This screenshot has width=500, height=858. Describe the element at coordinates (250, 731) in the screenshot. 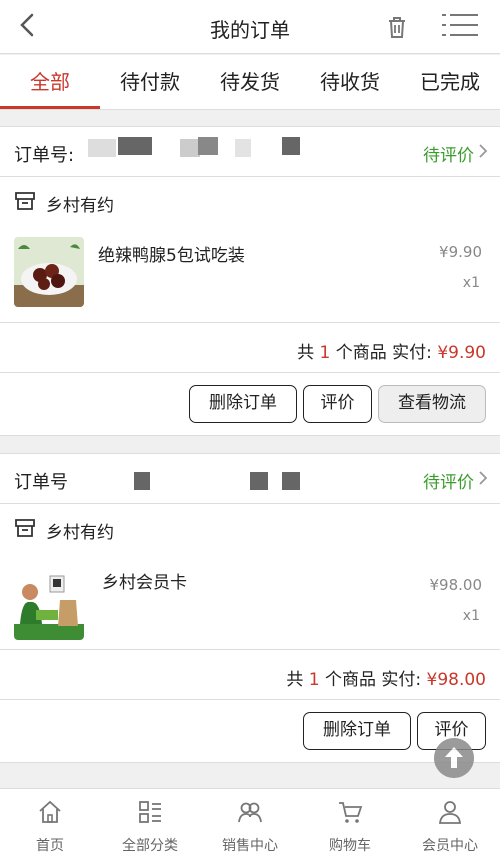

I see `order-actions: 删除订单 评价` at that location.